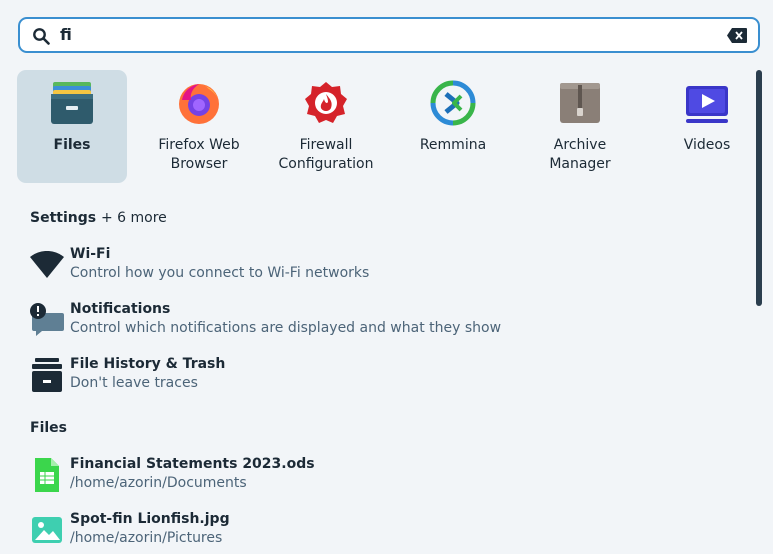 The width and height of the screenshot is (773, 554). Describe the element at coordinates (737, 35) in the screenshot. I see `clear-search-icon` at that location.